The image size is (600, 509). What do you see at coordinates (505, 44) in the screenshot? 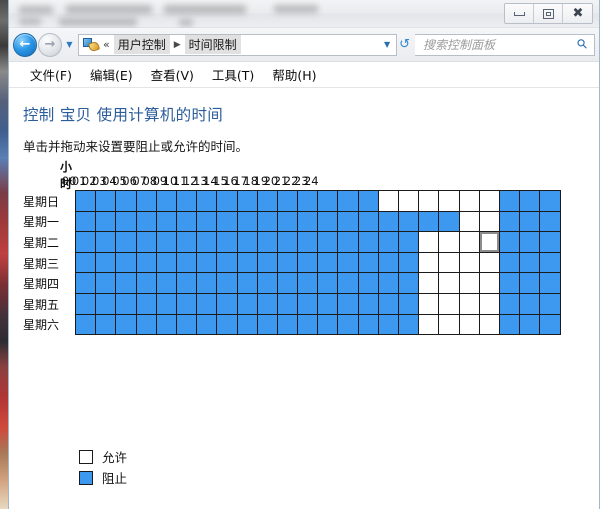
I see `search-box: 搜索控制面板 ⚲` at bounding box center [505, 44].